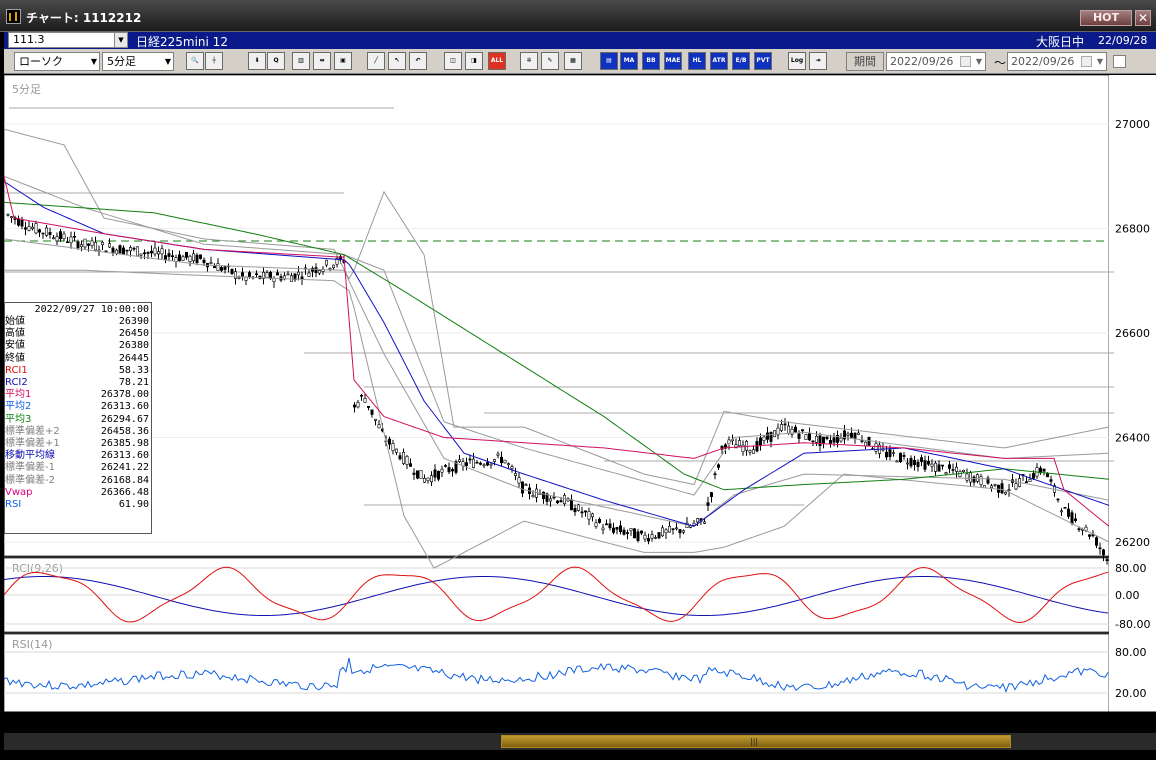 The image size is (1156, 760). Describe the element at coordinates (474, 61) in the screenshot. I see `candle-right-icon: ◨` at that location.